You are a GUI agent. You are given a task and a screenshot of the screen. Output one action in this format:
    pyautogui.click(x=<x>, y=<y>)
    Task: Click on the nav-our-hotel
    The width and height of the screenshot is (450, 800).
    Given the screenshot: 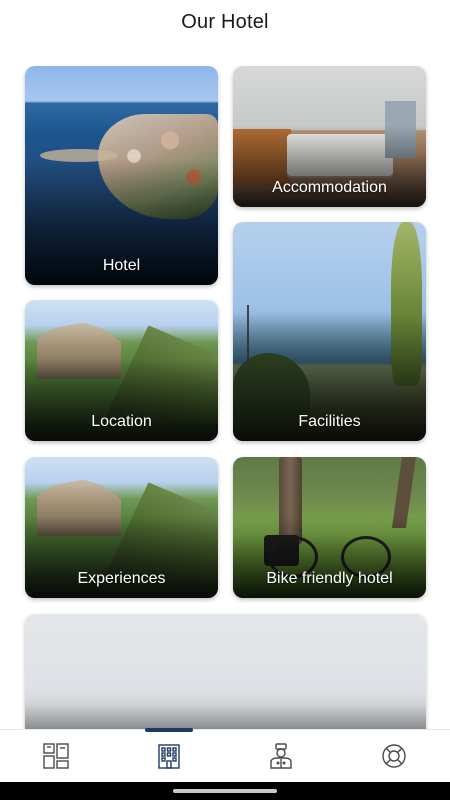 What is the action you would take?
    pyautogui.click(x=169, y=755)
    